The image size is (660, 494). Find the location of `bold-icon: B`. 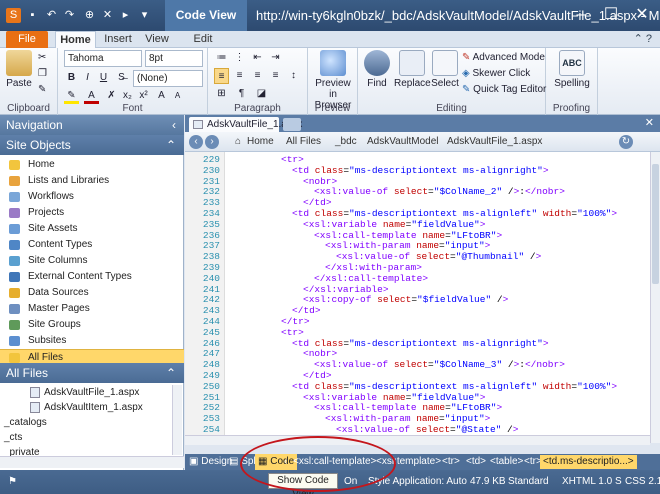

bold-icon: B is located at coordinates (71, 78).